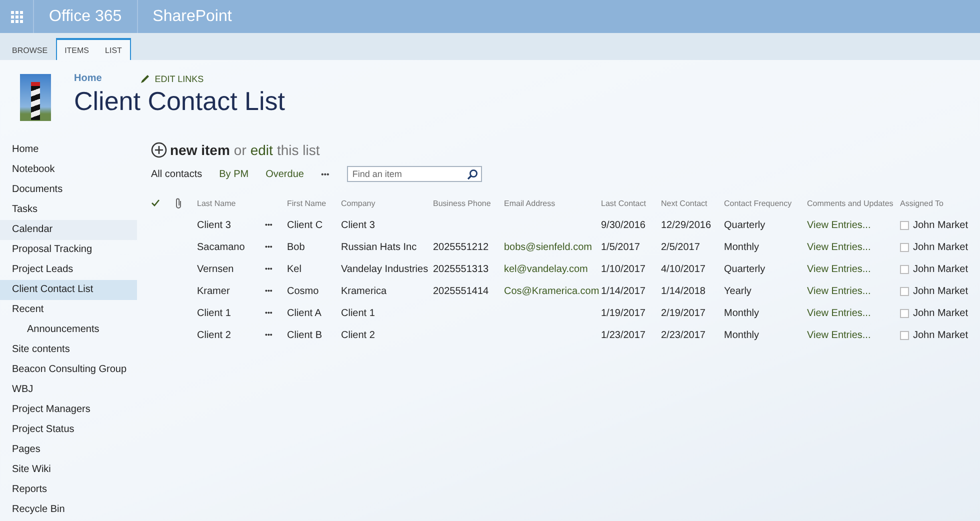 Image resolution: width=980 pixels, height=521 pixels. What do you see at coordinates (172, 79) in the screenshot?
I see `edit-links-link: EDIT LINKS` at bounding box center [172, 79].